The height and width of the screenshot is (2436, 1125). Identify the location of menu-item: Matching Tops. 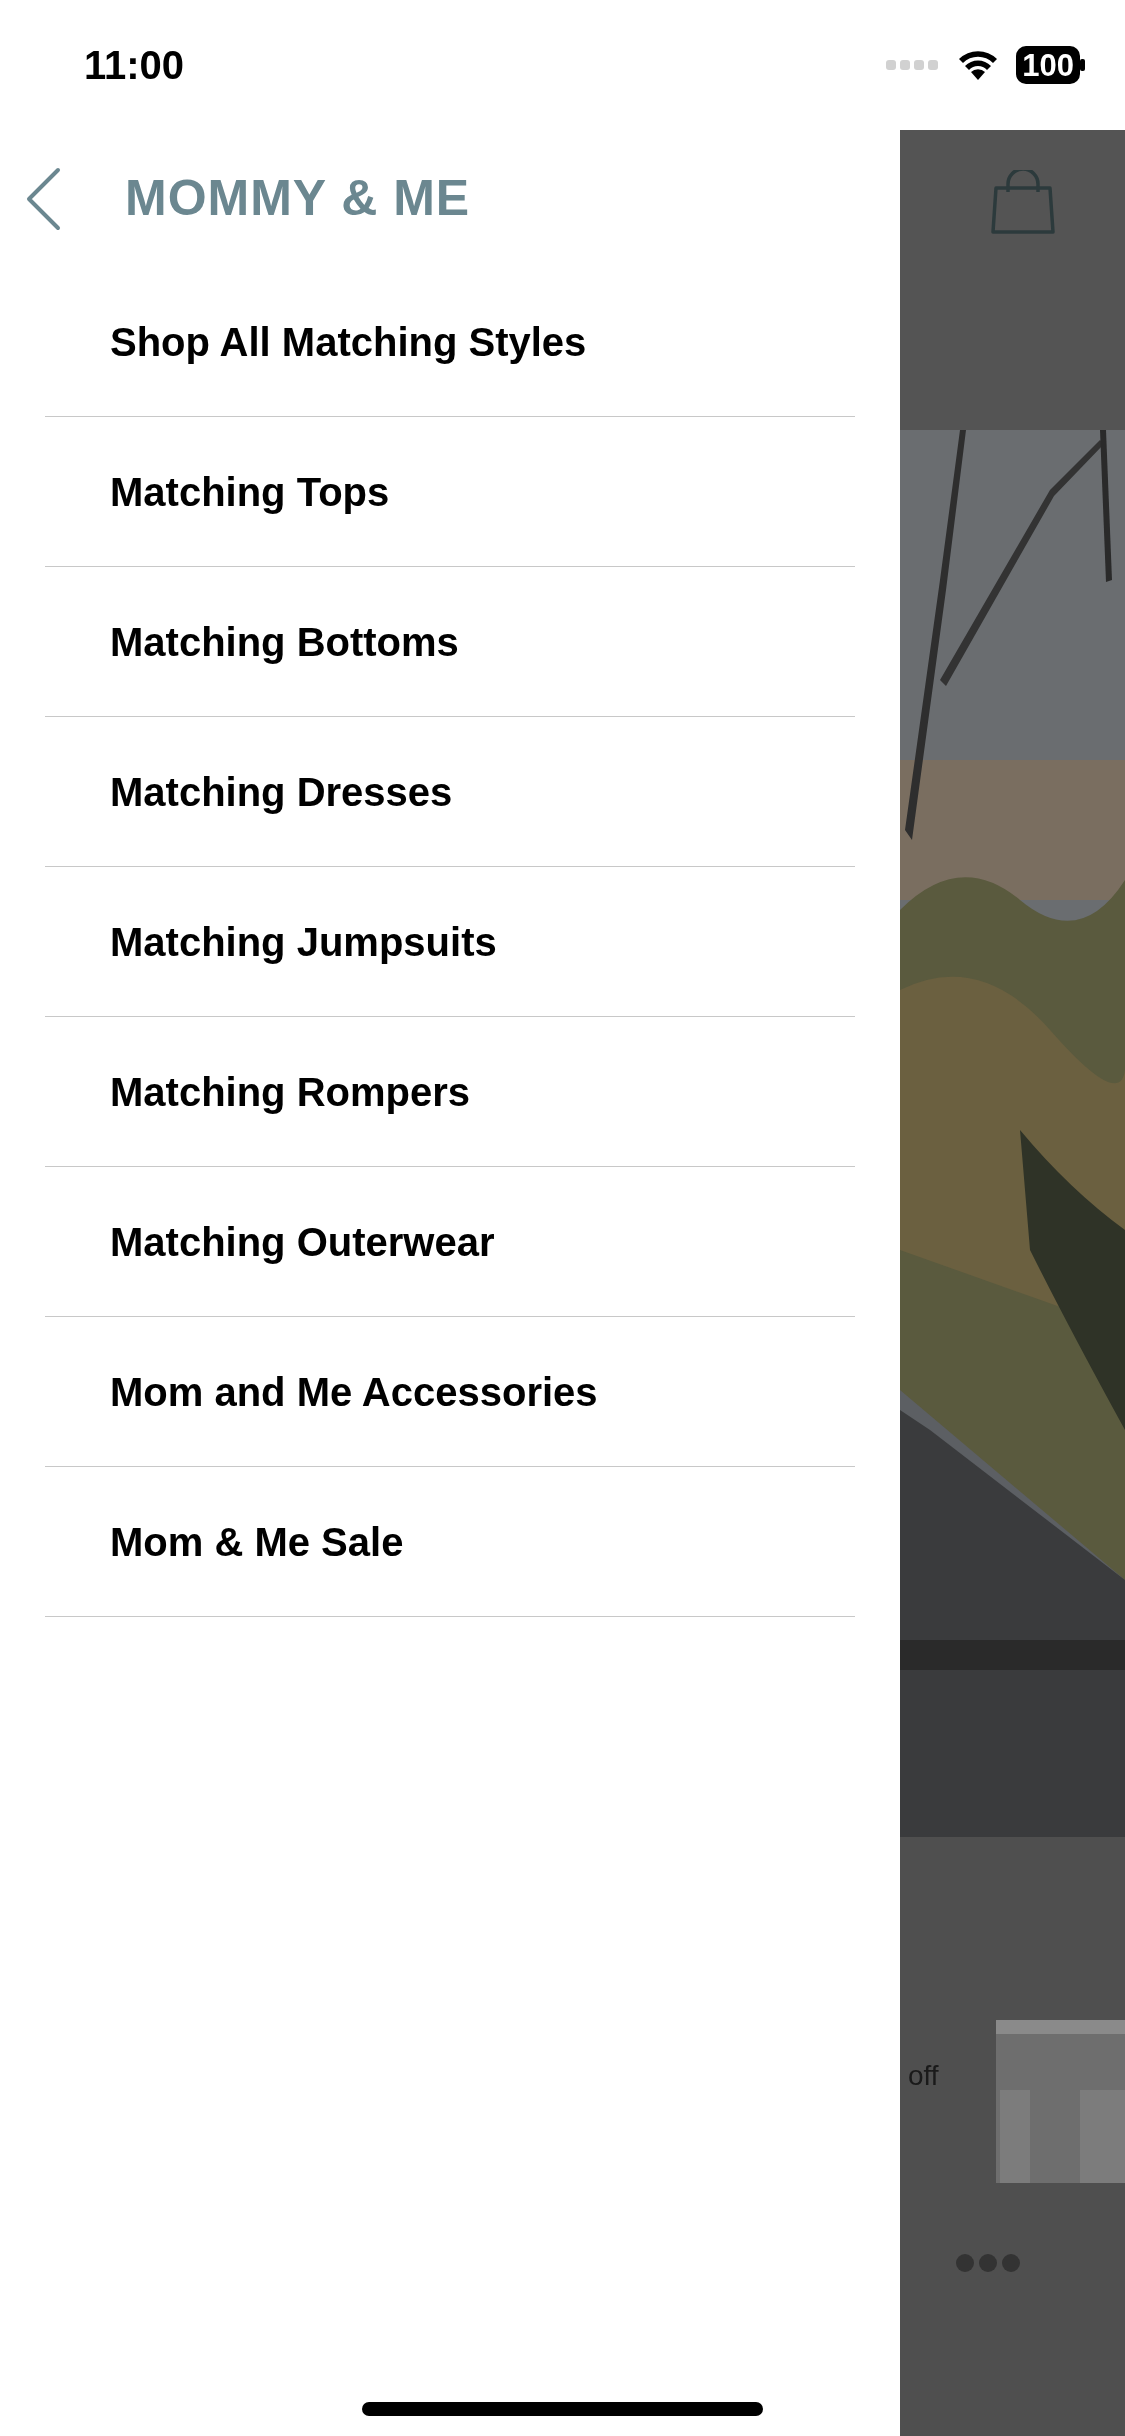
(250, 491).